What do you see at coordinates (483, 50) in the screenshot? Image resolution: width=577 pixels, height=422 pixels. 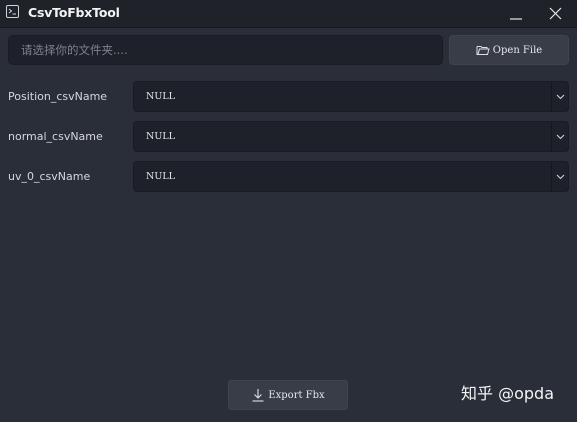 I see `folder-icon` at bounding box center [483, 50].